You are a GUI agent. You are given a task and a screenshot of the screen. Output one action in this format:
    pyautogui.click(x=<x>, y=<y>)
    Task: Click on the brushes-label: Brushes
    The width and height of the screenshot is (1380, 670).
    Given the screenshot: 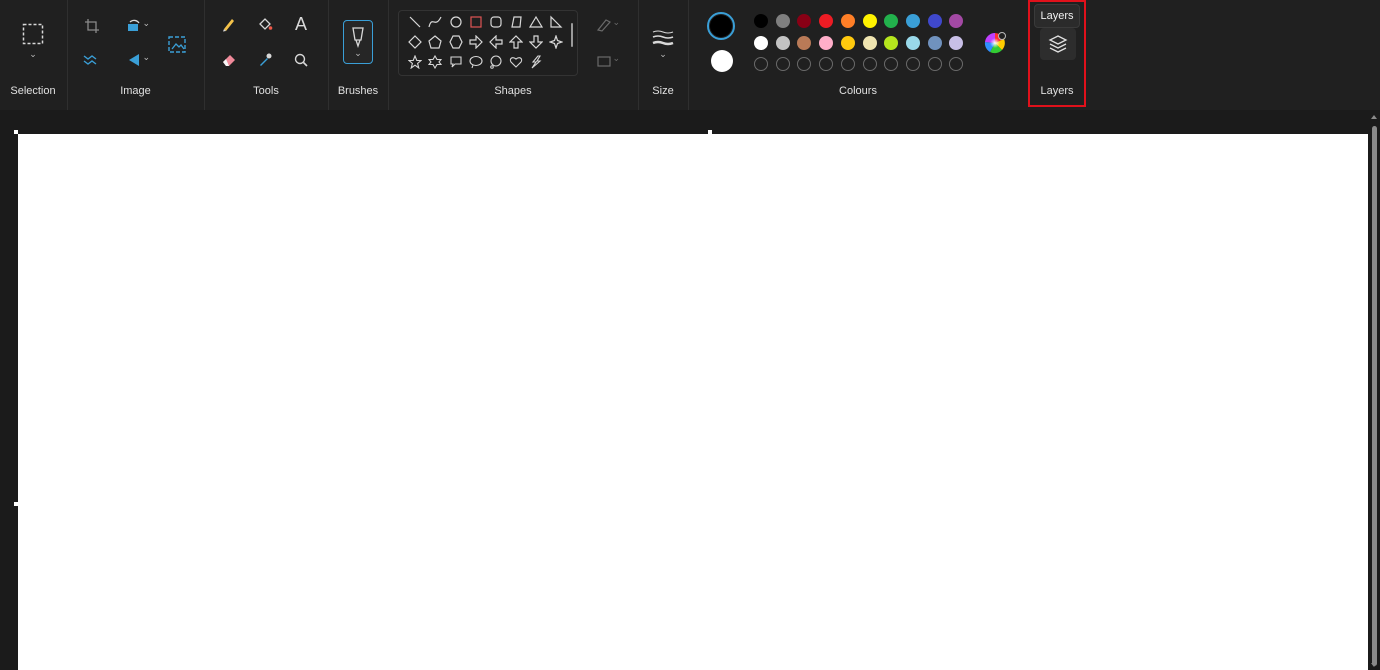 What is the action you would take?
    pyautogui.click(x=358, y=91)
    